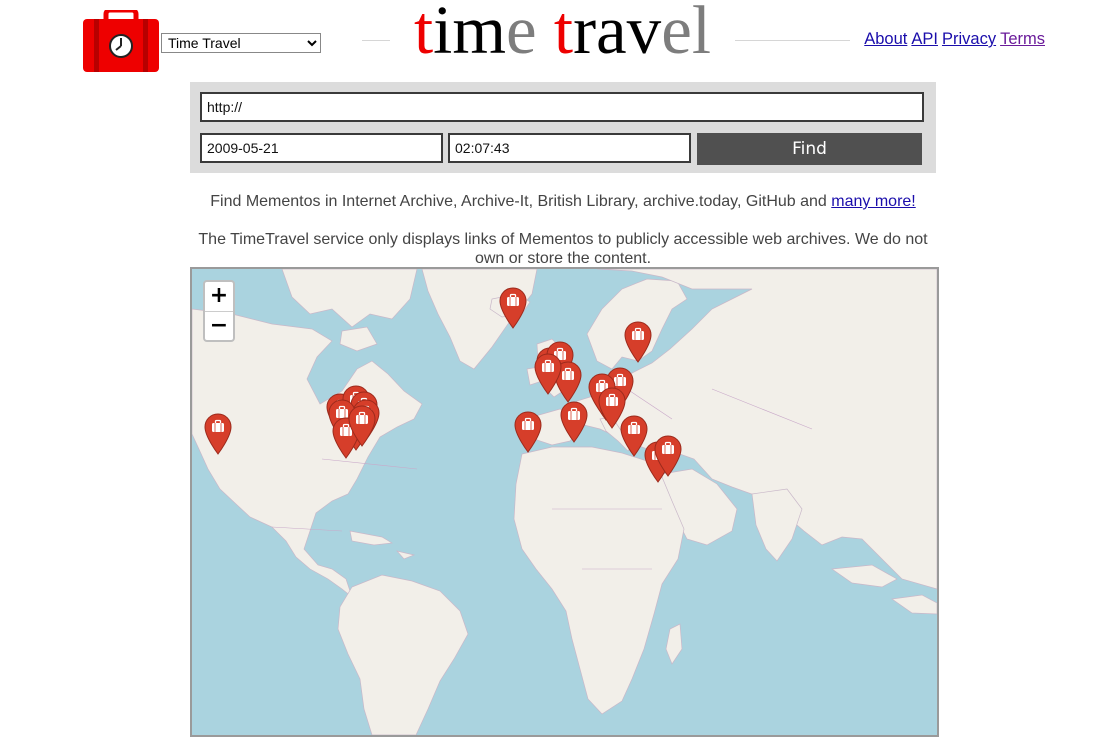 This screenshot has height=737, width=1120. I want to click on zoom-control: + −, so click(219, 311).